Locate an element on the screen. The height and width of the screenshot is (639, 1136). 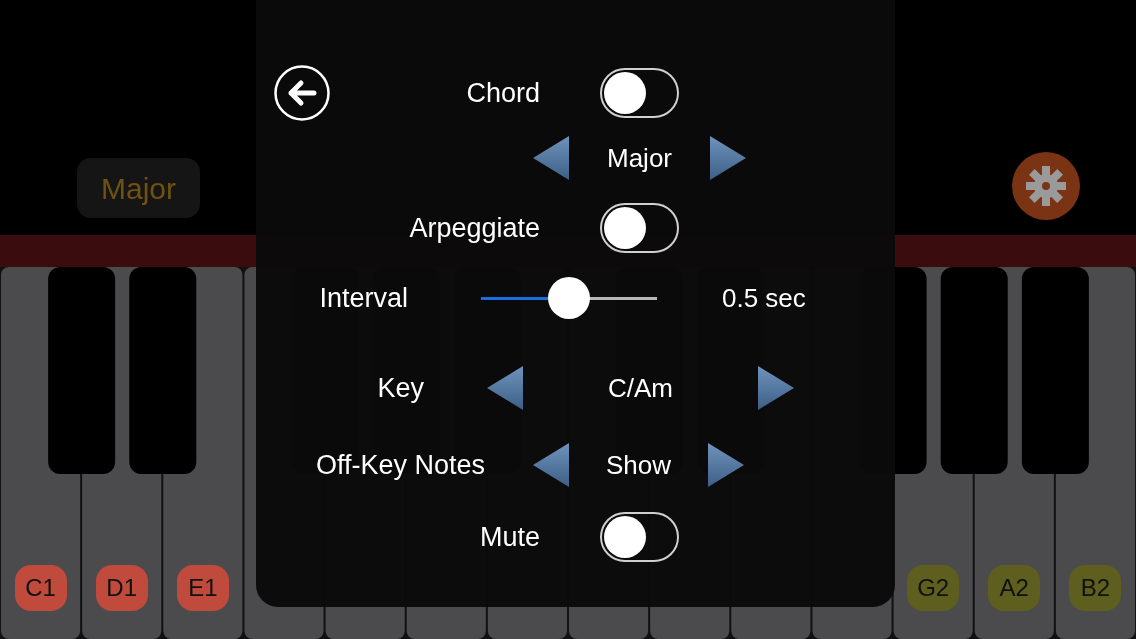
note-label: E1 is located at coordinates (202, 588).